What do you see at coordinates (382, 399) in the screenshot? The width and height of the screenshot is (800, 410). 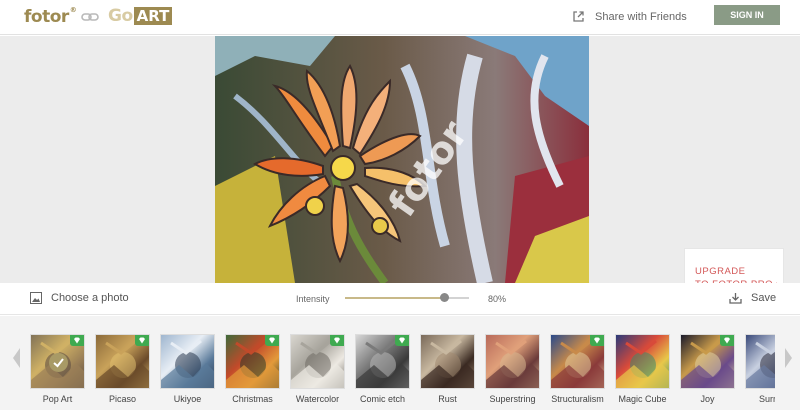 I see `filter-label: Comic etch` at bounding box center [382, 399].